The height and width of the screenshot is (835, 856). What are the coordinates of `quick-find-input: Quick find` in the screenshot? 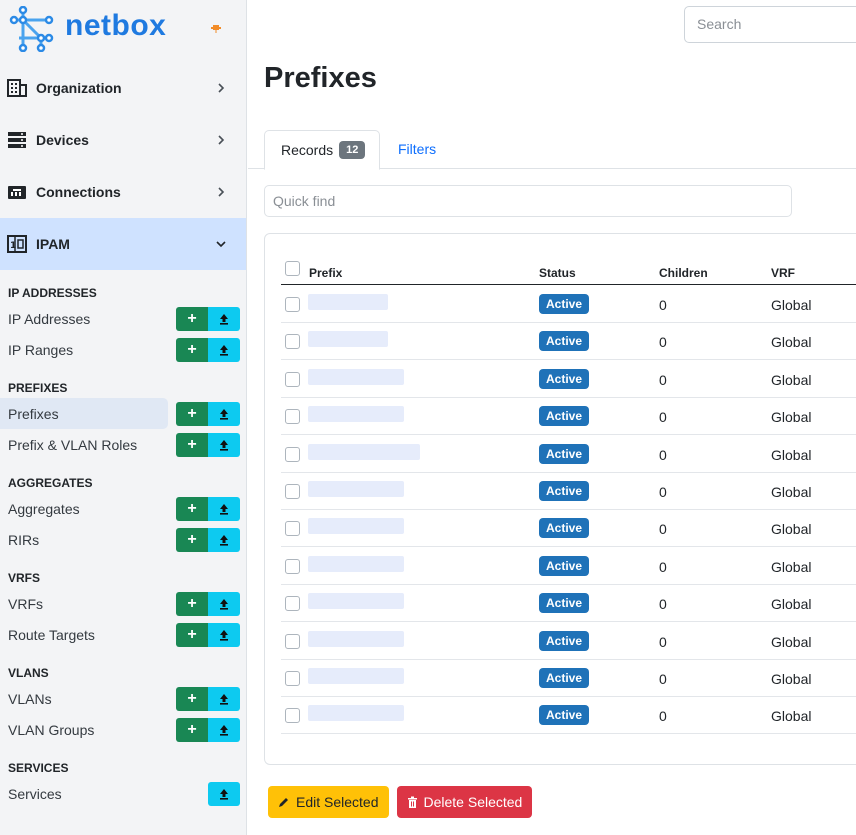 It's located at (528, 201).